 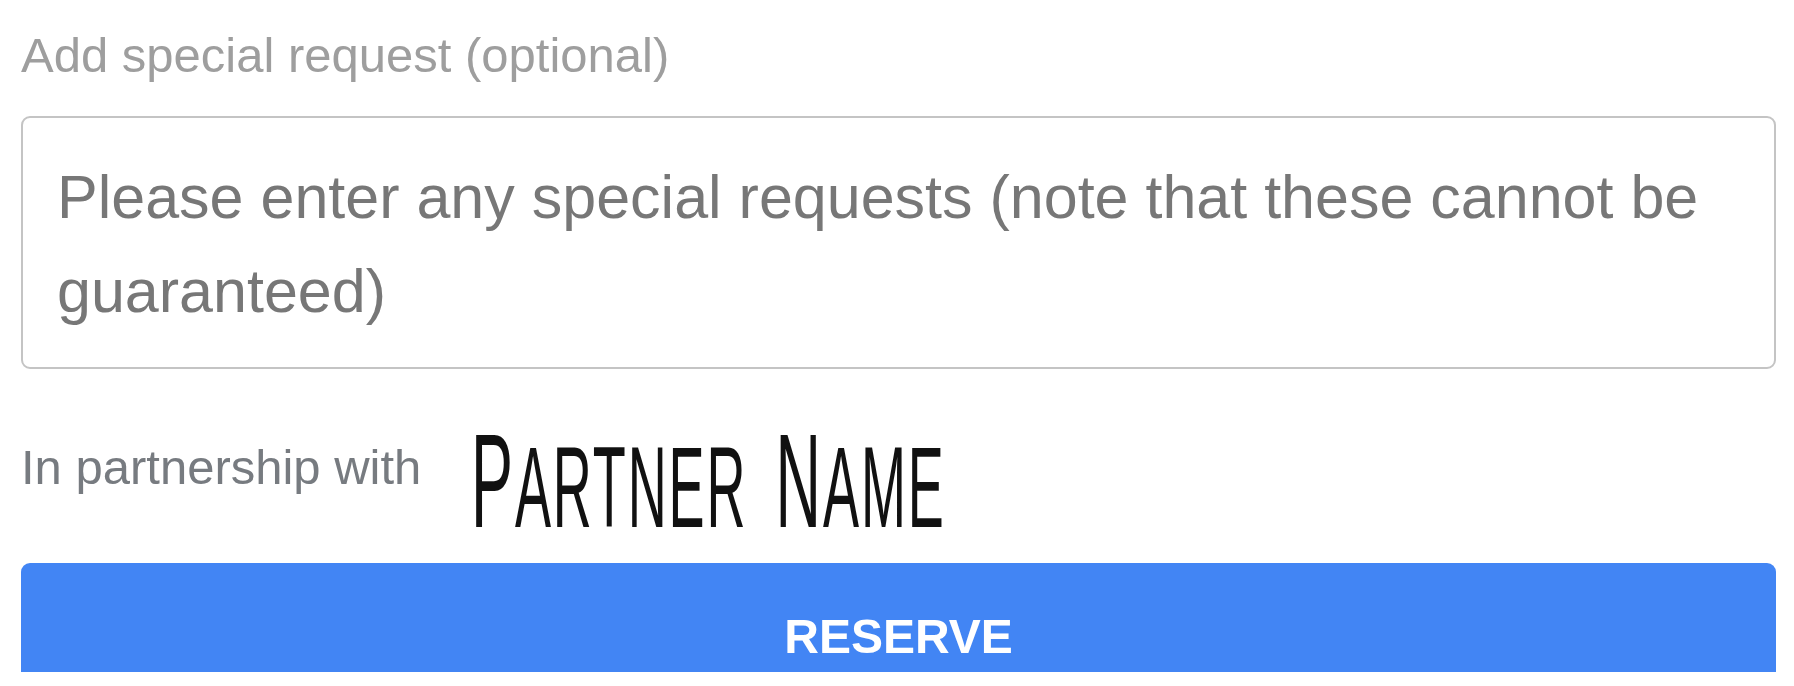 I want to click on partnership-text: In partnership with, so click(x=221, y=467).